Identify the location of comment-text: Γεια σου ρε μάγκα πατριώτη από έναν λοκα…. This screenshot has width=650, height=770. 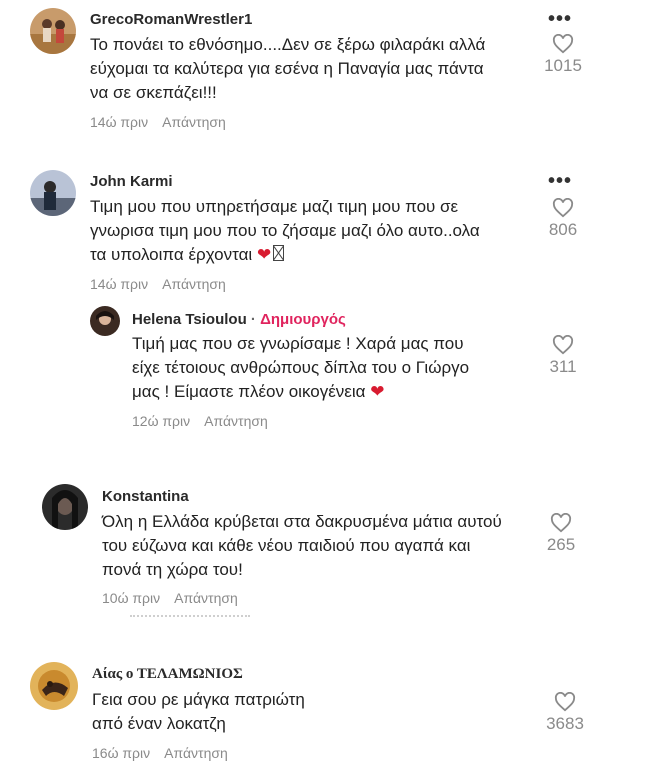
(198, 712).